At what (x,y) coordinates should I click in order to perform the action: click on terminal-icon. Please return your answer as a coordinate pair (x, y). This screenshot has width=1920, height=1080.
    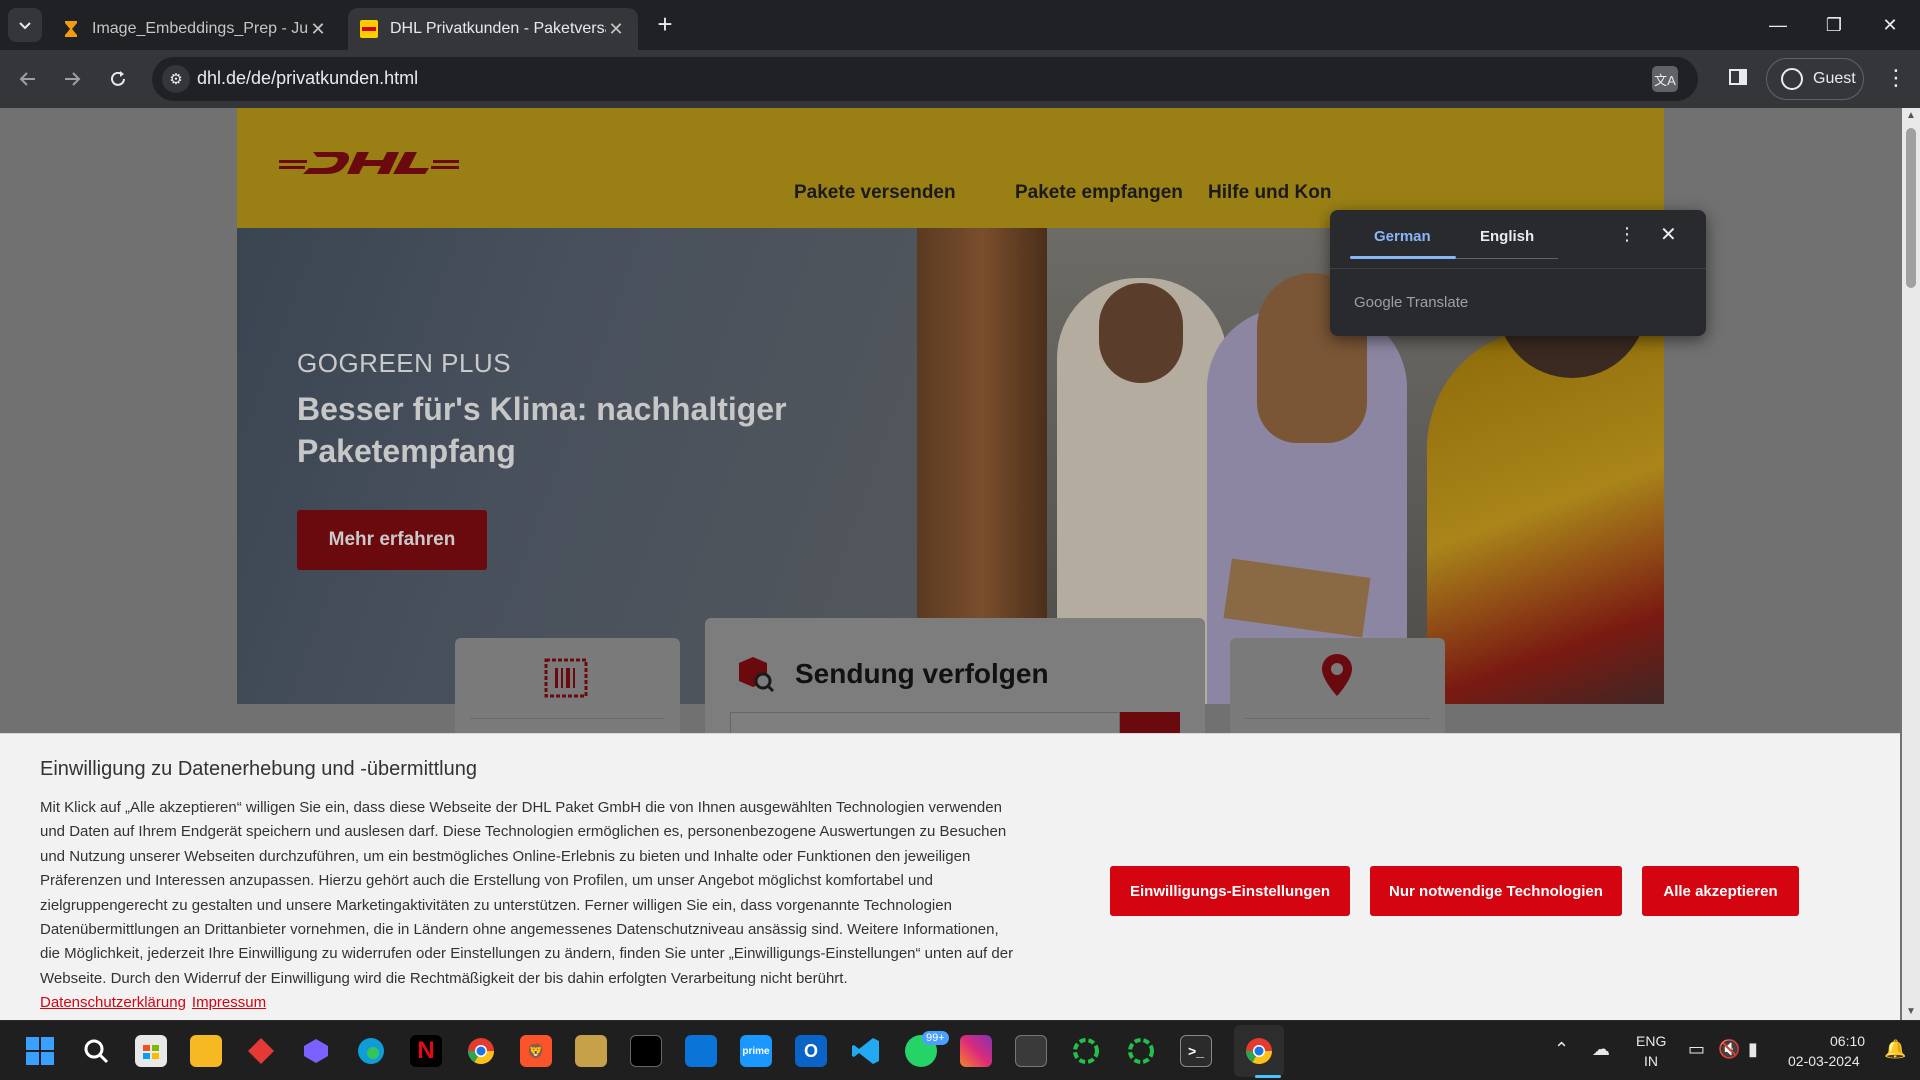
    Looking at the image, I should click on (646, 1051).